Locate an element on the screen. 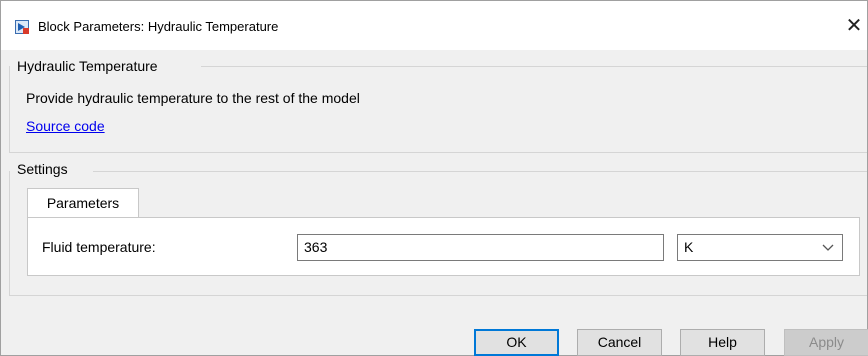 The width and height of the screenshot is (868, 356). simulink-block-icon is located at coordinates (22, 27).